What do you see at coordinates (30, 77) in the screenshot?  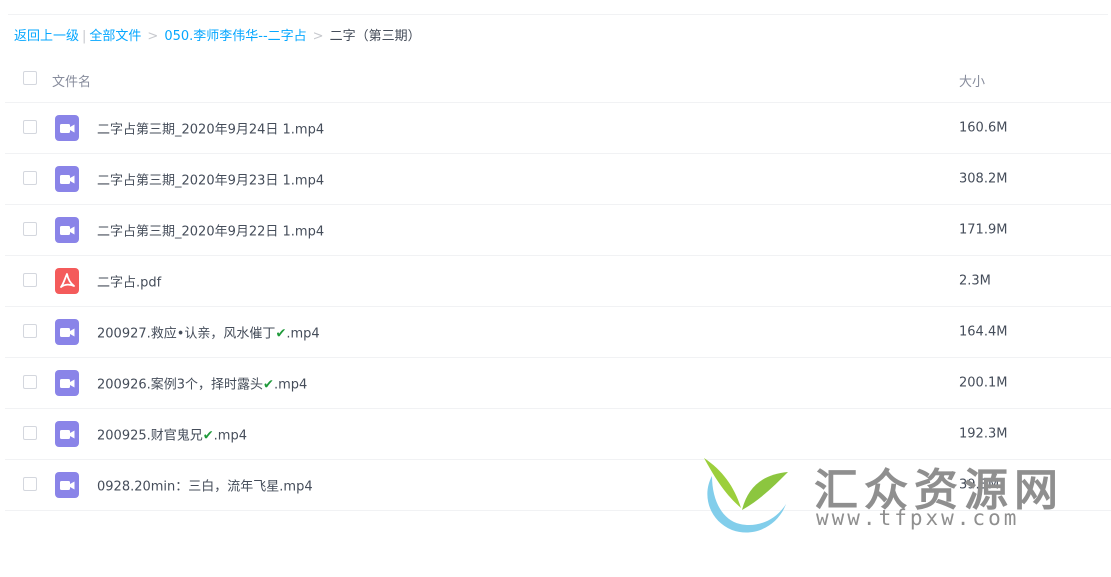 I see `select-all-checkbox` at bounding box center [30, 77].